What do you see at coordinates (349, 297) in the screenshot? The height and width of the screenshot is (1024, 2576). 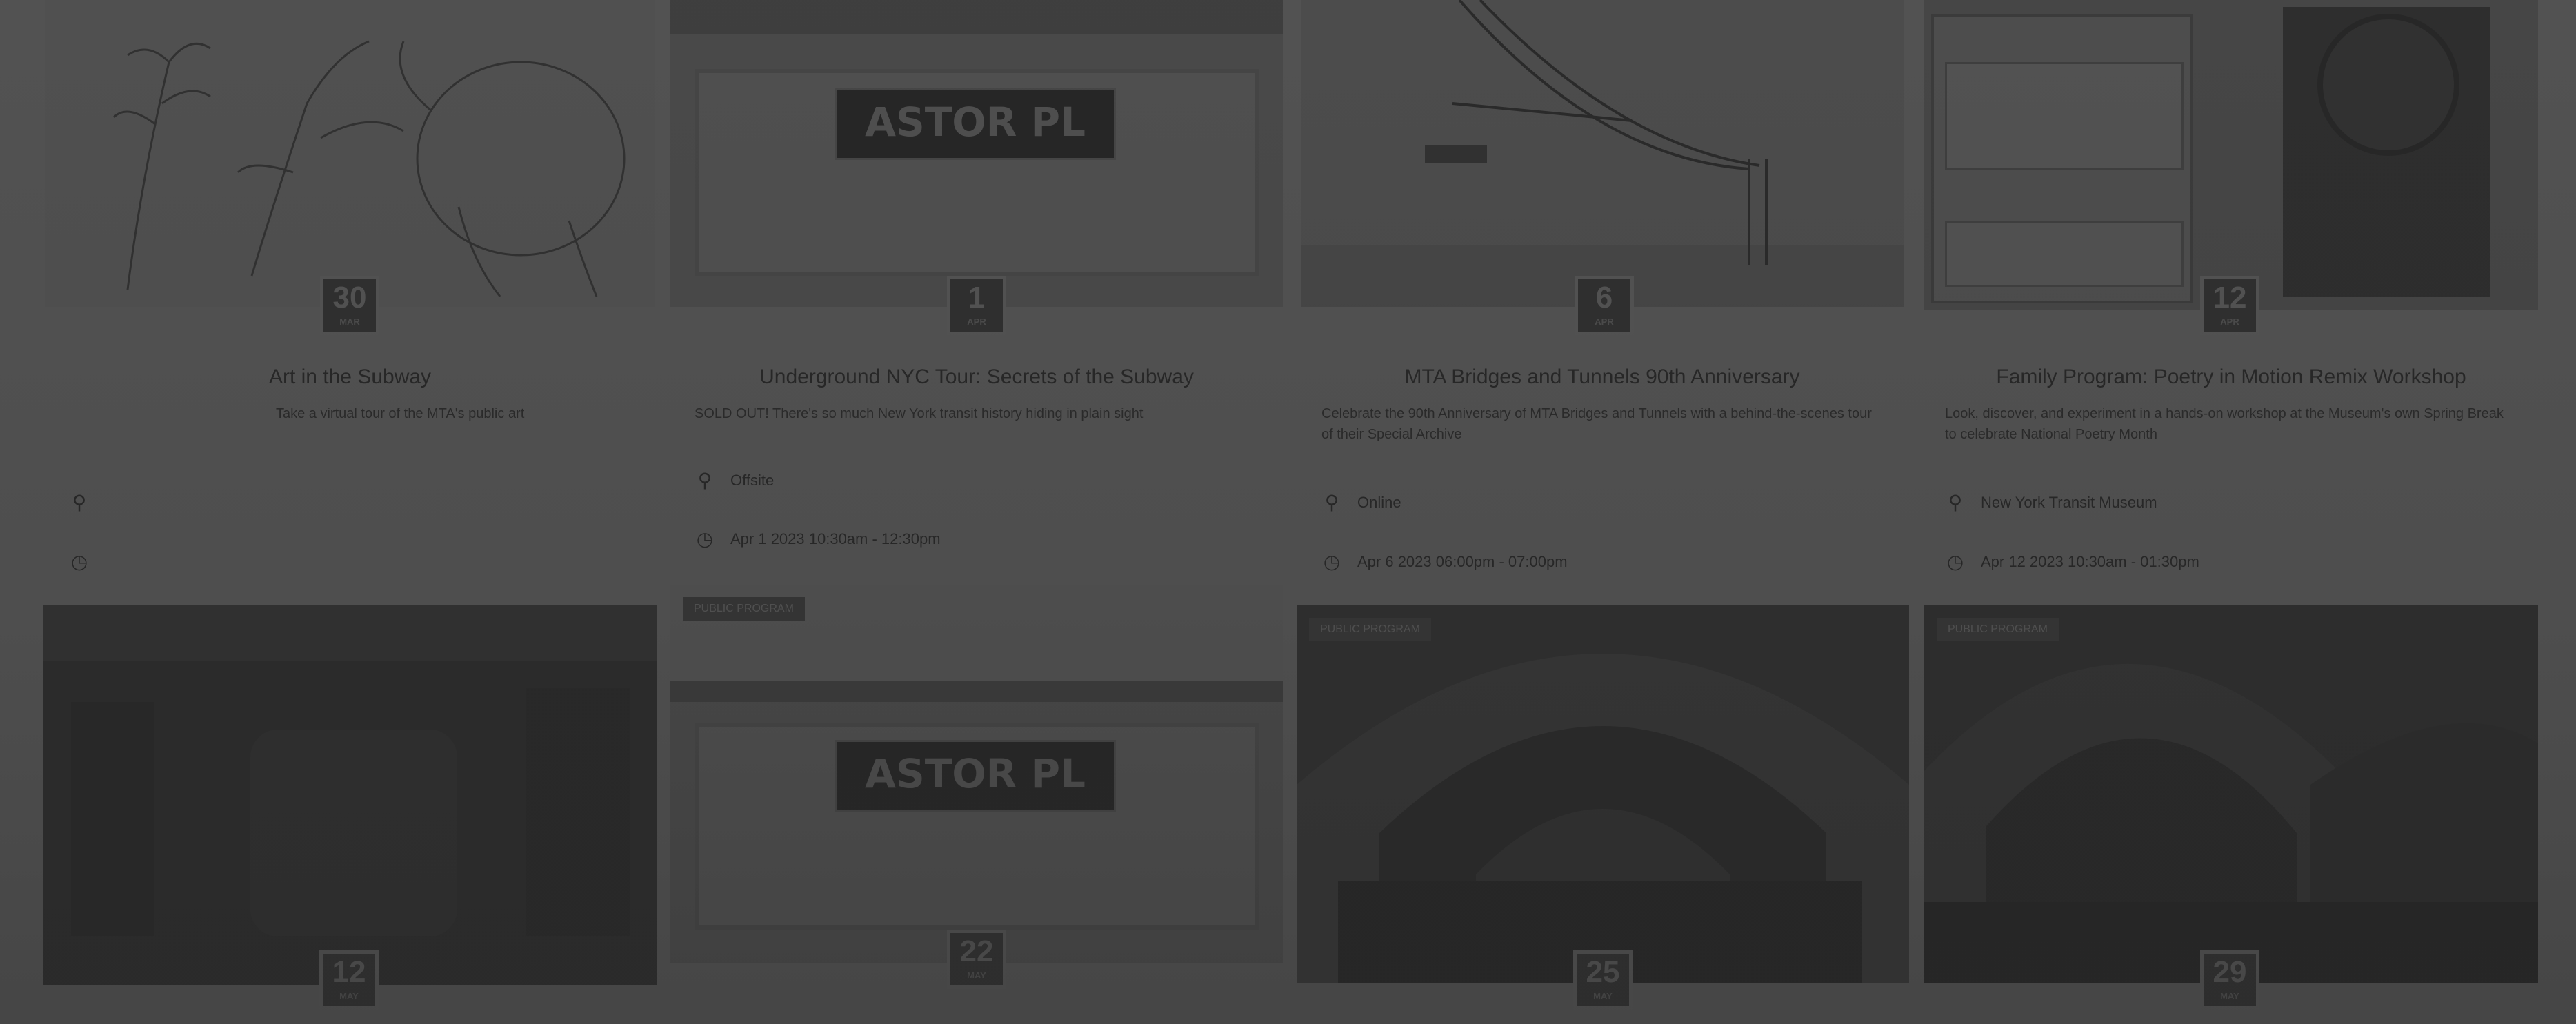 I see `date-day: 30` at bounding box center [349, 297].